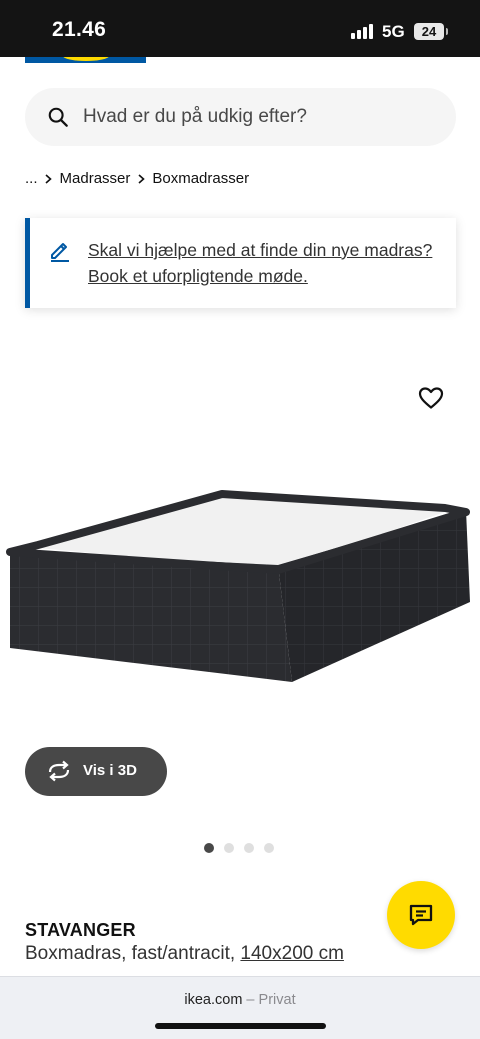 This screenshot has width=480, height=1039. I want to click on view-3d-button: Vis i 3D, so click(96, 771).